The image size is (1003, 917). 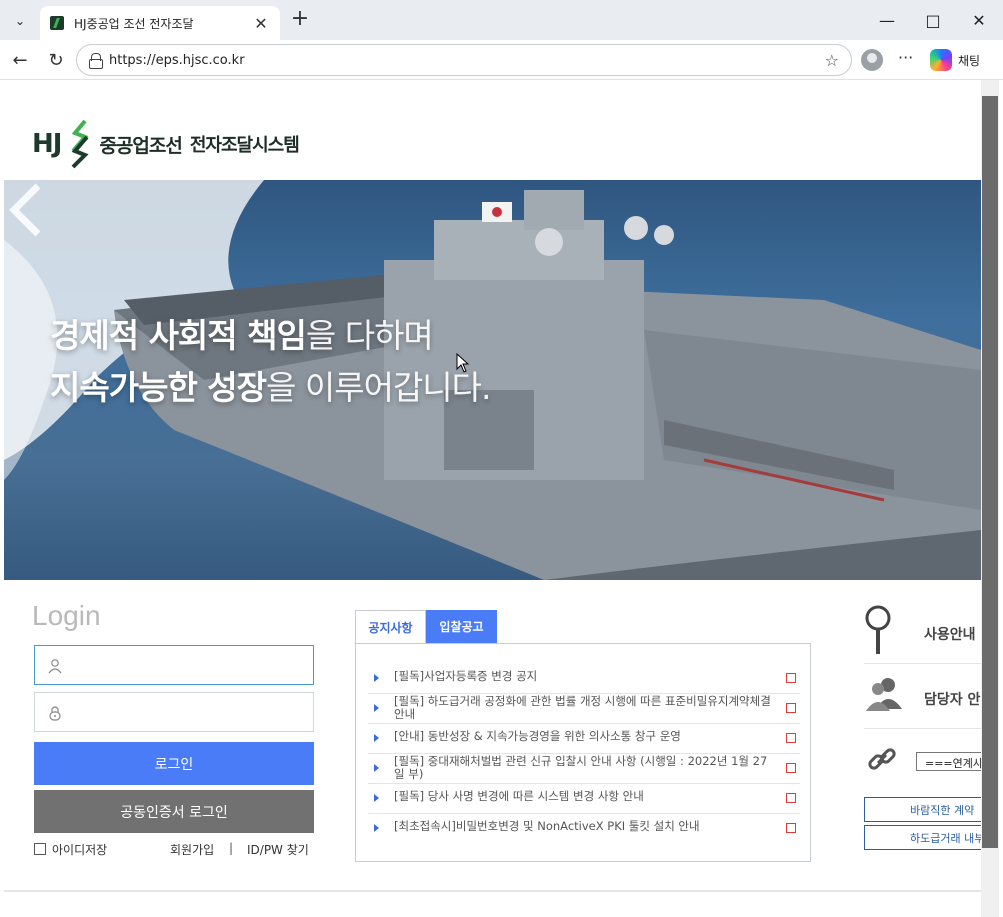 I want to click on logo-system-name: 전자조달시스템, so click(x=244, y=145).